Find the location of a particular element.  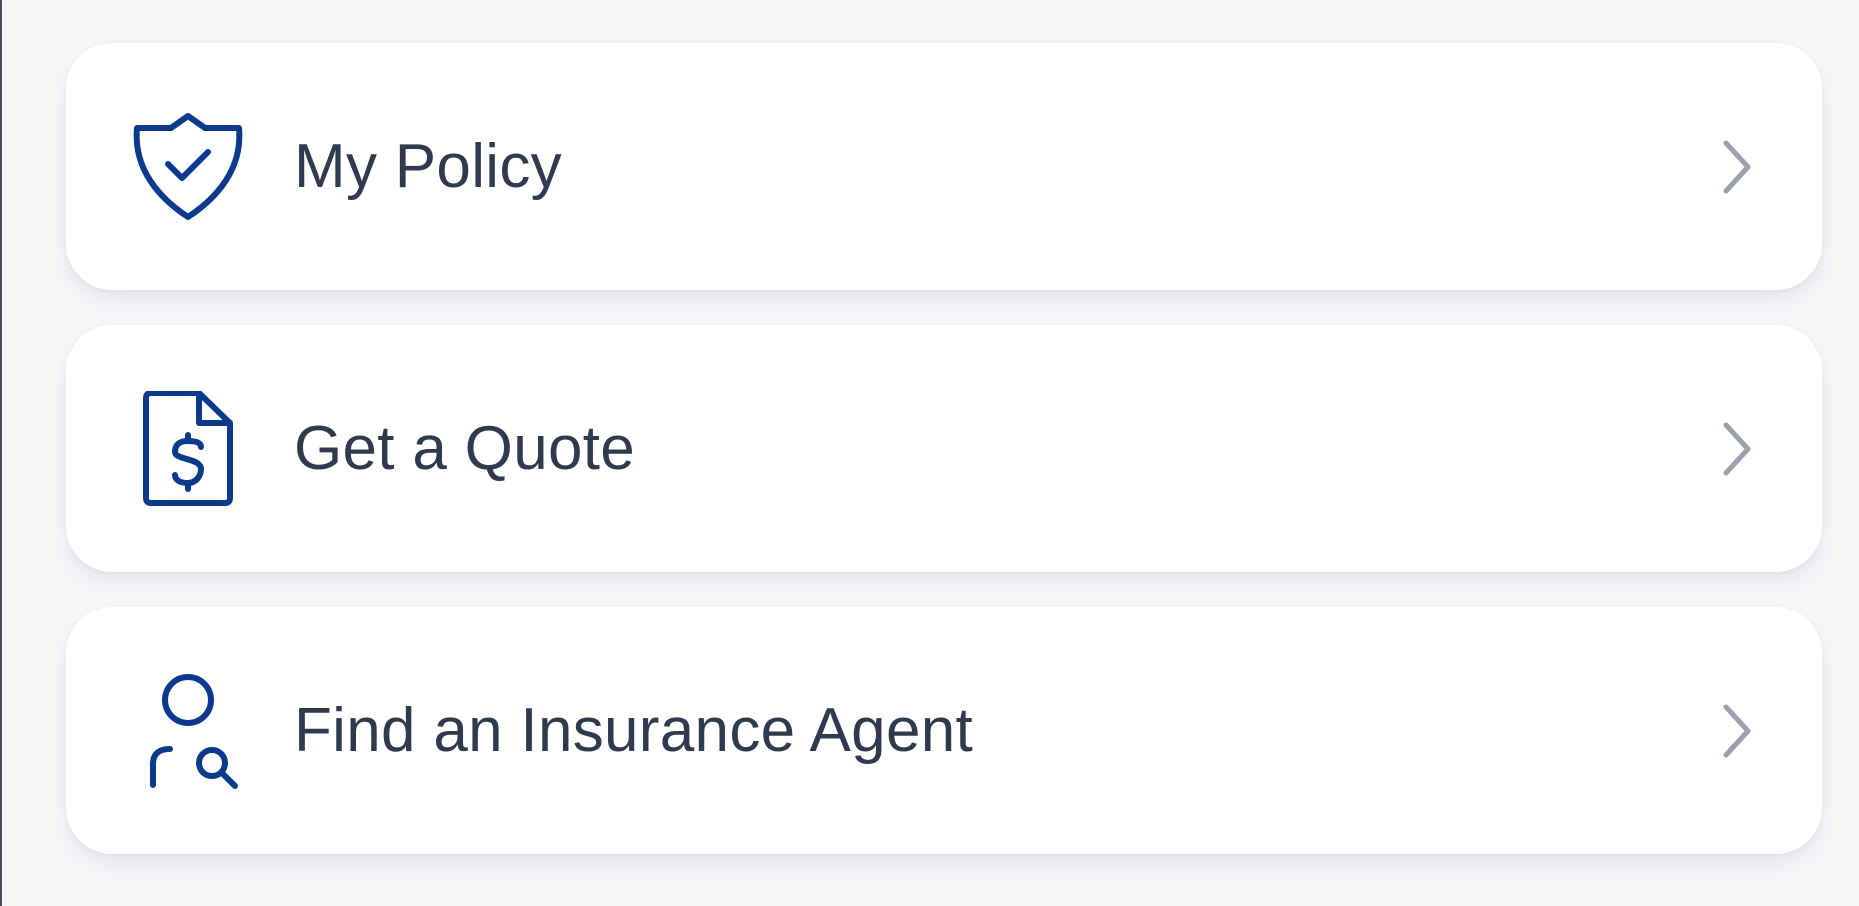

menu-item-label: Get a Quote is located at coordinates (465, 448).